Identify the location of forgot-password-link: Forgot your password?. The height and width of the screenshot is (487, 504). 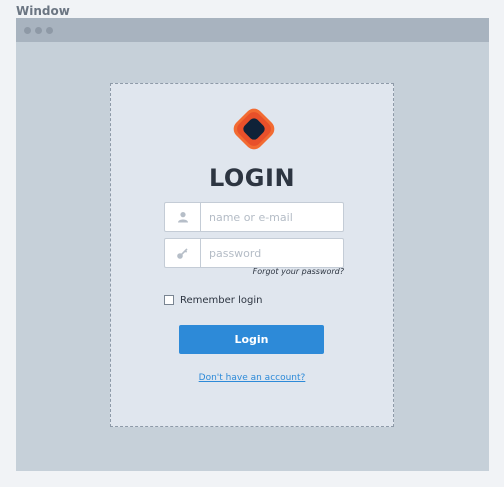
(254, 271).